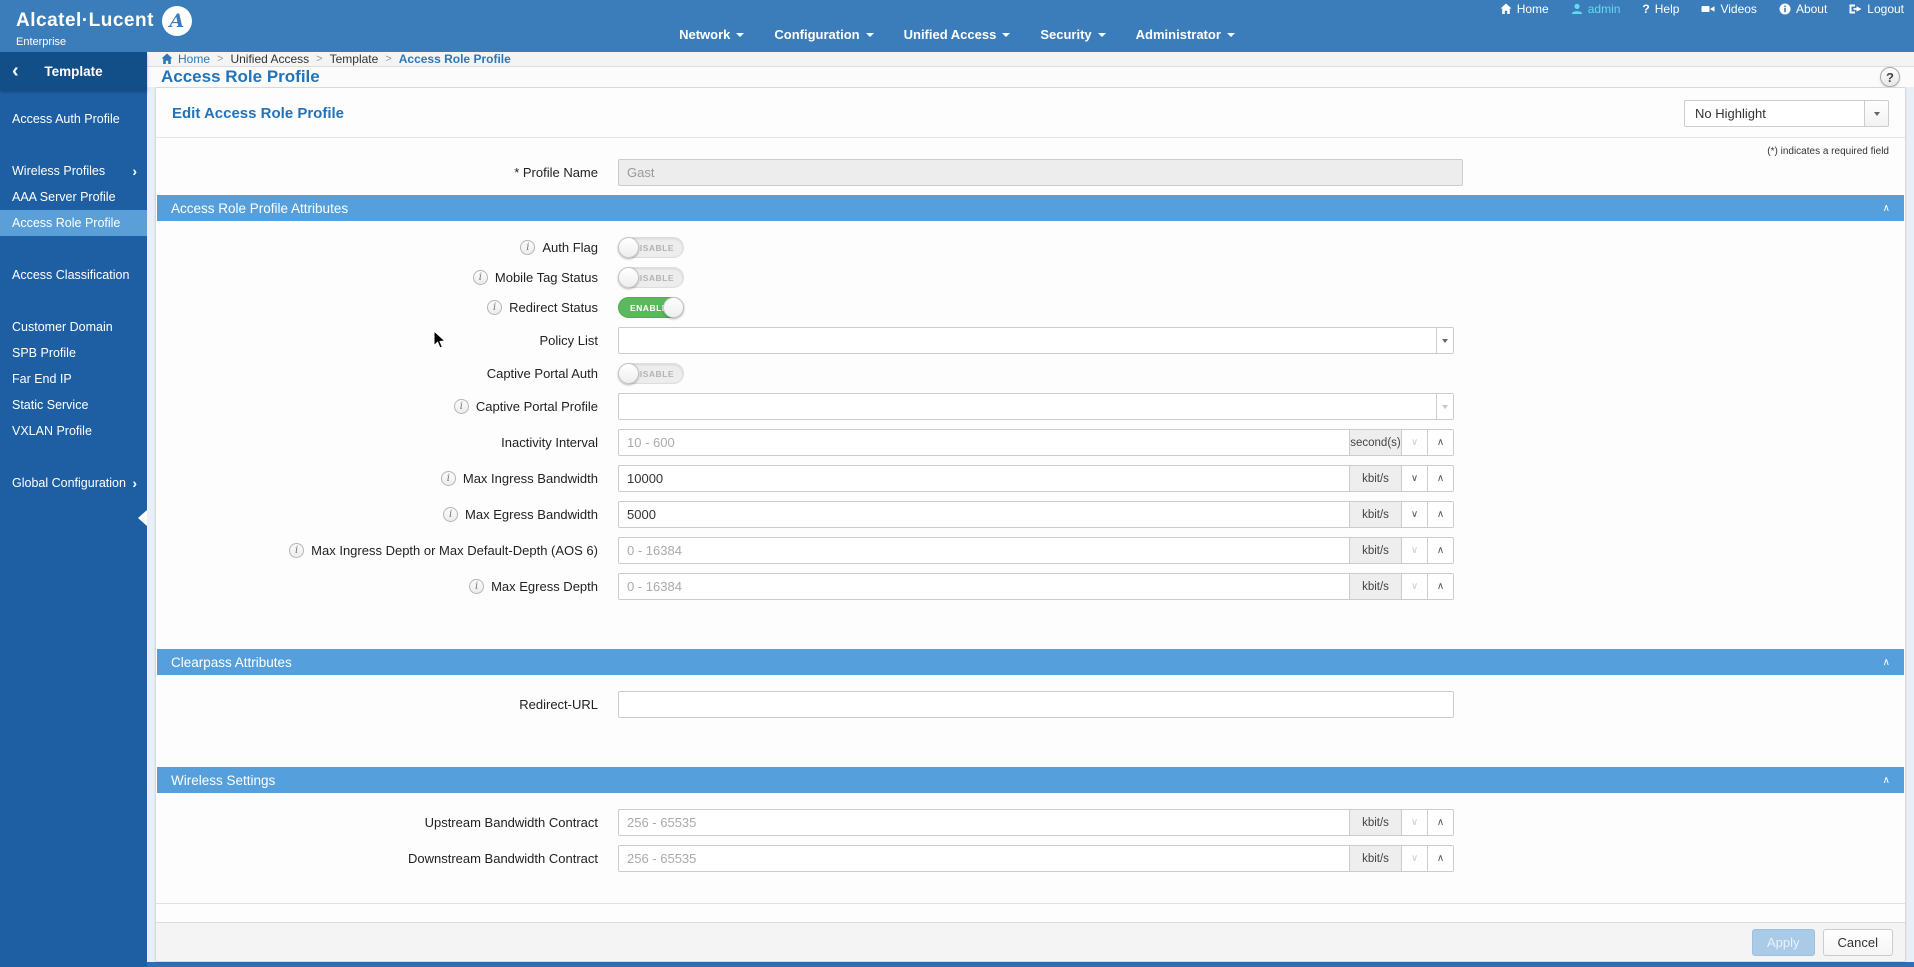 The height and width of the screenshot is (967, 1914). I want to click on utility-home: Home, so click(1524, 9).